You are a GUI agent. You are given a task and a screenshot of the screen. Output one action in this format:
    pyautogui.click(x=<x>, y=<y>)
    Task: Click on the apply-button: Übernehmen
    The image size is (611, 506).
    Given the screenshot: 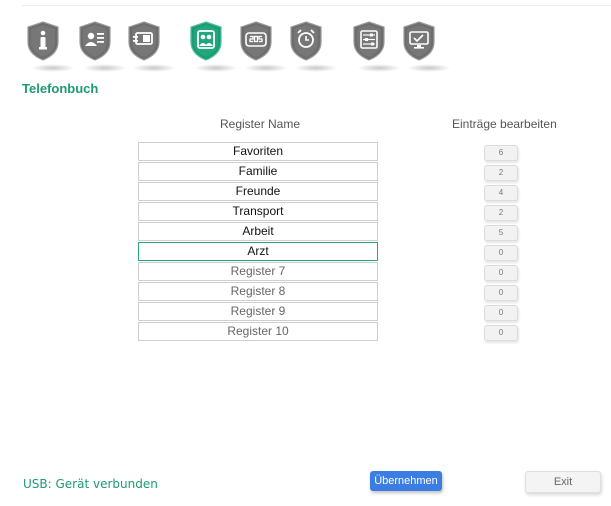 What is the action you would take?
    pyautogui.click(x=406, y=481)
    